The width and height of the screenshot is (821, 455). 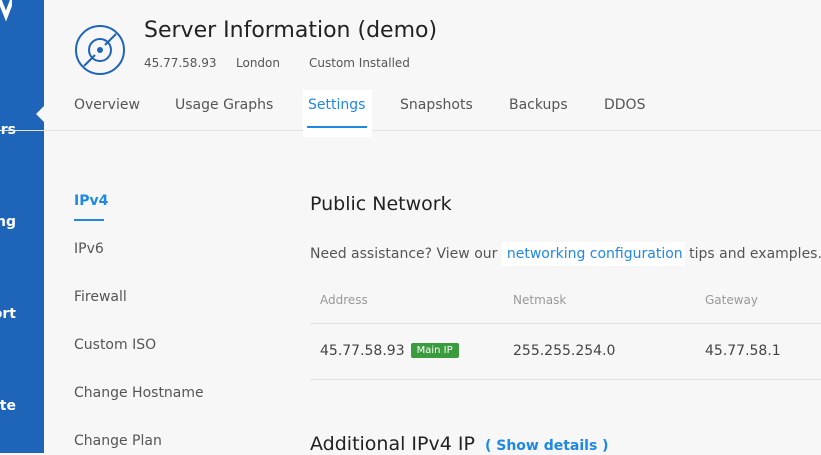 I want to click on sidebar-item-support: ort, so click(x=8, y=314).